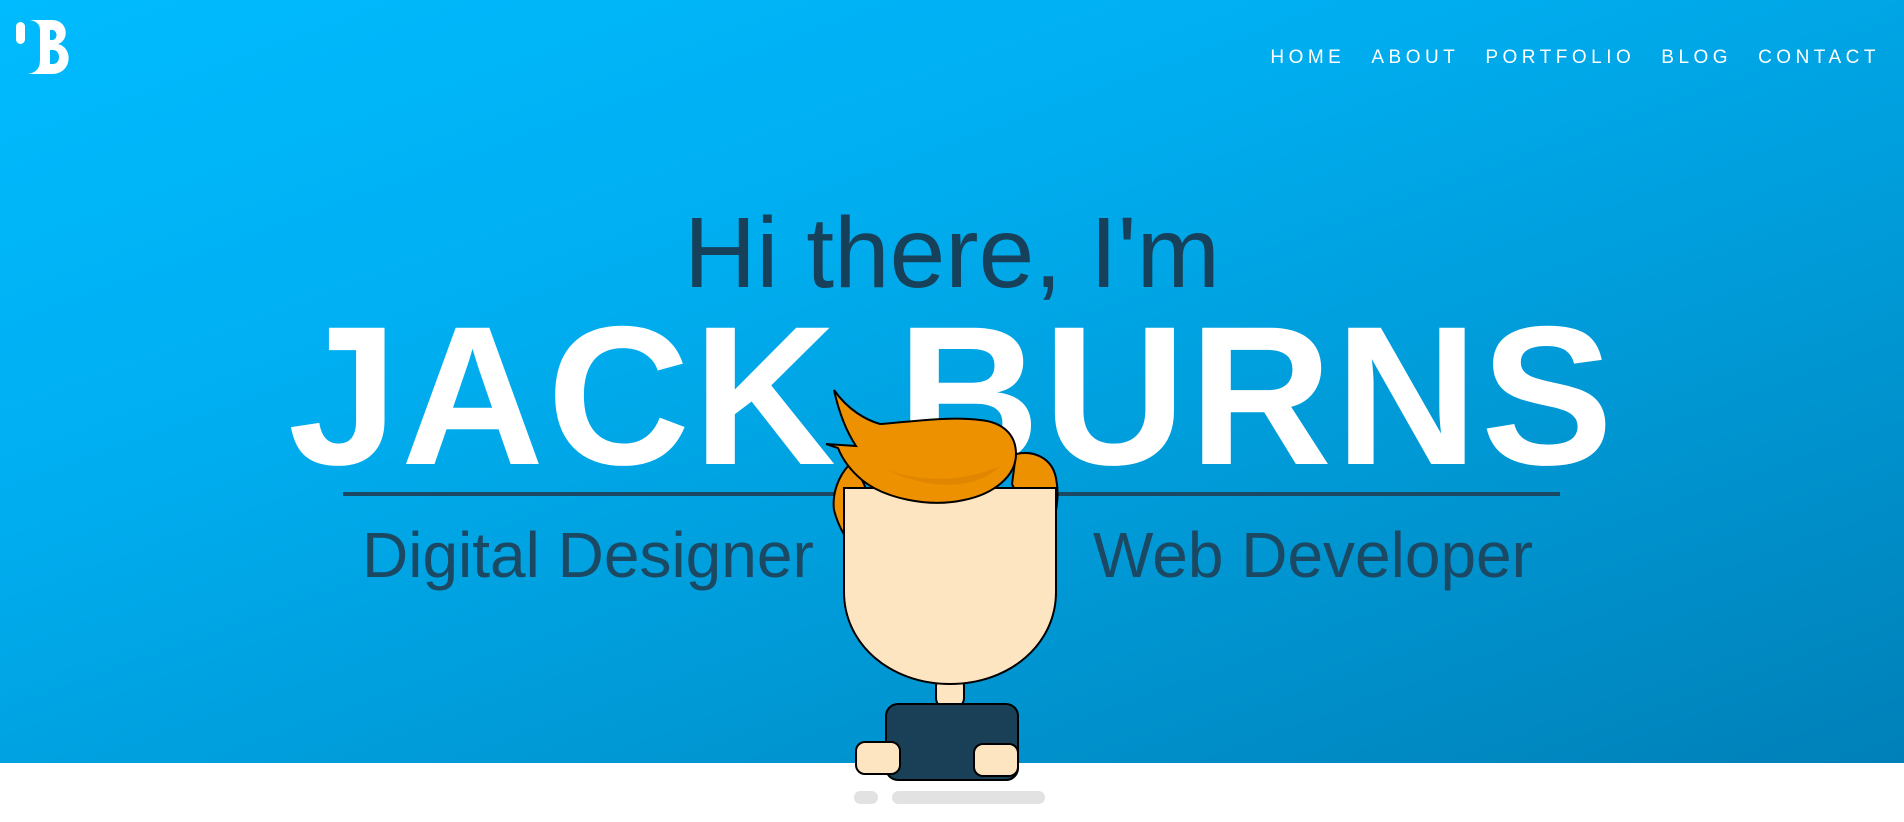  What do you see at coordinates (588, 555) in the screenshot?
I see `hero-role-designer: Digital Designer` at bounding box center [588, 555].